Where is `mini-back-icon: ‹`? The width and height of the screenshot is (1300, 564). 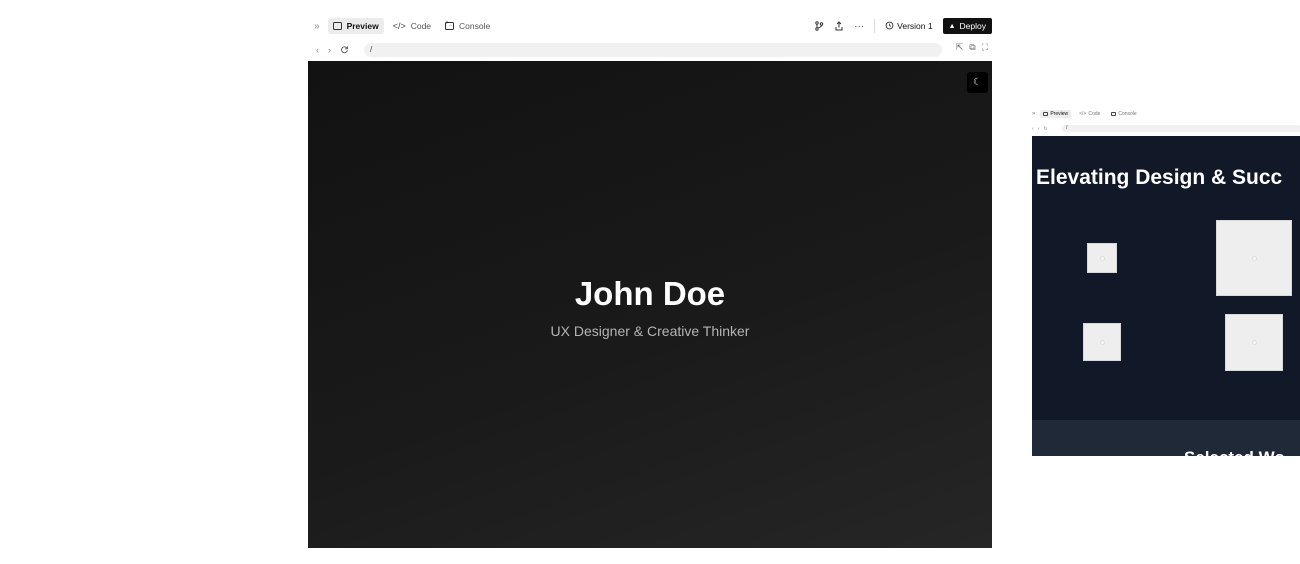
mini-back-icon: ‹ is located at coordinates (1033, 129).